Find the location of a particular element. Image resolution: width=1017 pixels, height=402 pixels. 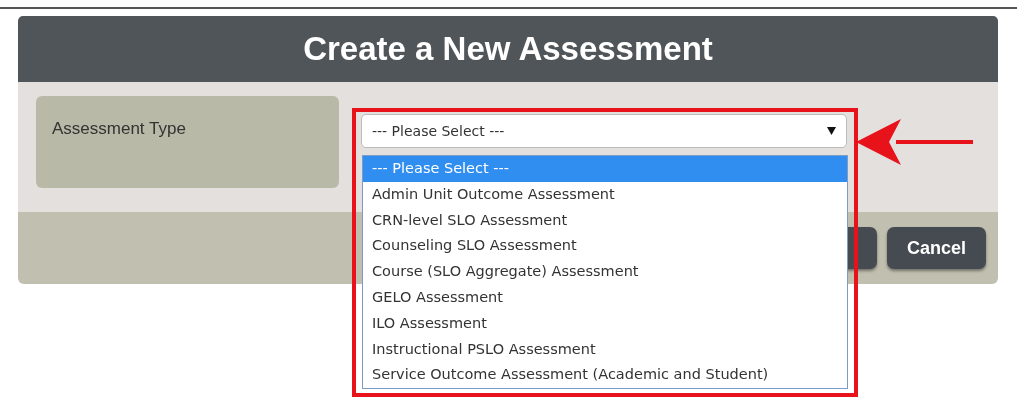

caret-icon is located at coordinates (831, 131).